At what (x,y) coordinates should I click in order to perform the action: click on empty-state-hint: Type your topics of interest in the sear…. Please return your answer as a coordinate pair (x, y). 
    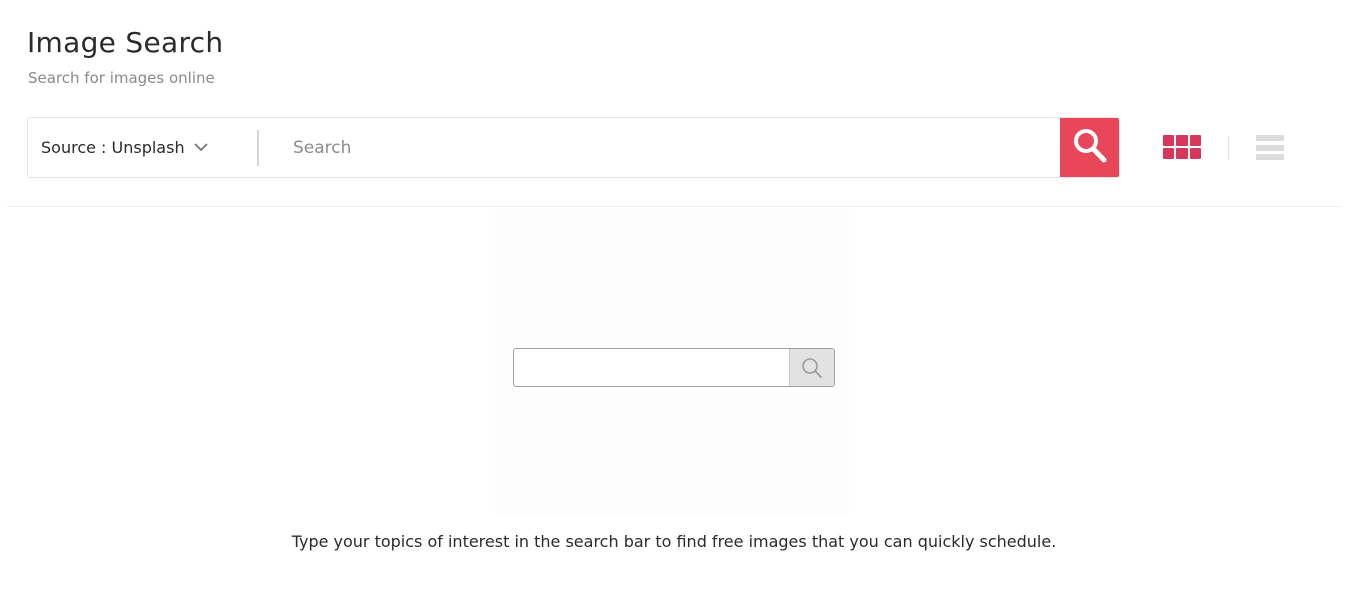
    Looking at the image, I should click on (674, 541).